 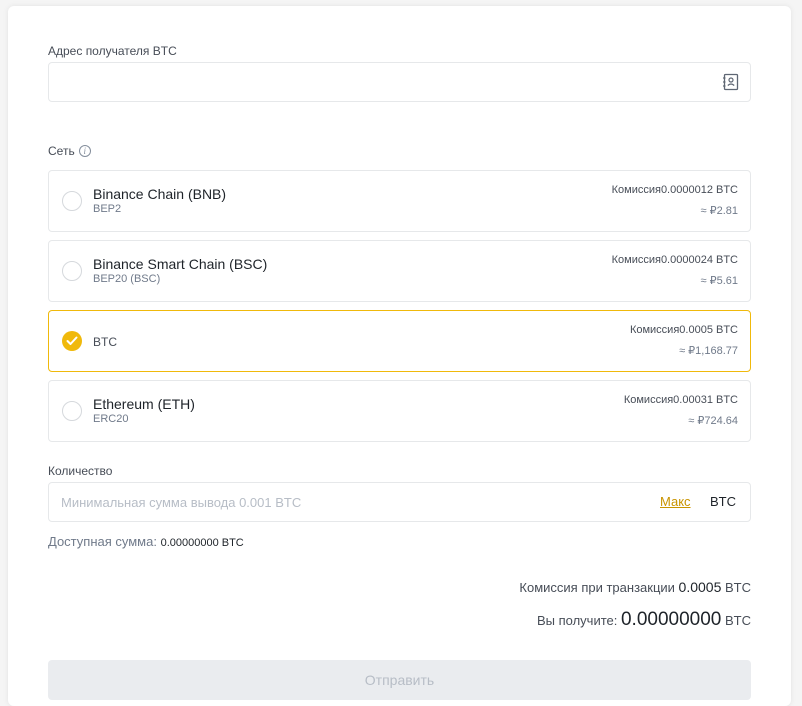 What do you see at coordinates (723, 501) in the screenshot?
I see `amount-unit: BTC` at bounding box center [723, 501].